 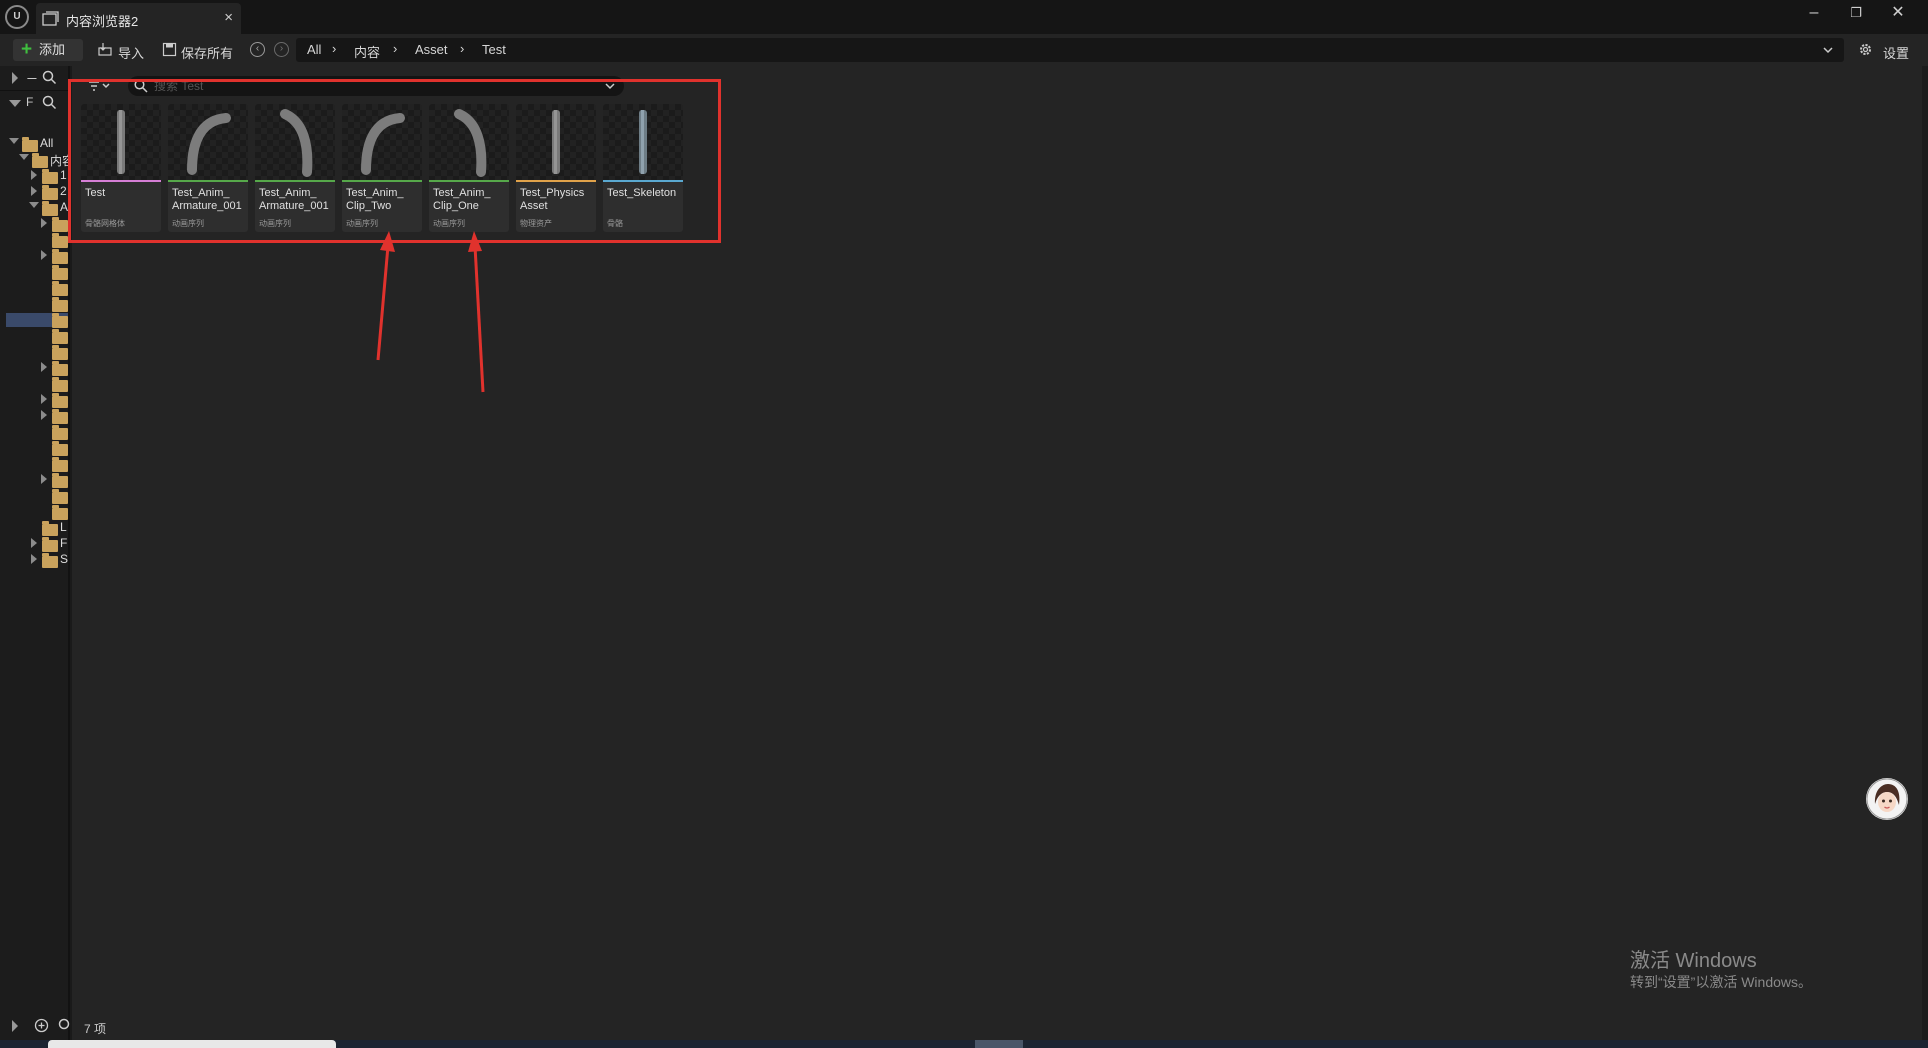 I want to click on asset-type: 动画序列, so click(x=188, y=223).